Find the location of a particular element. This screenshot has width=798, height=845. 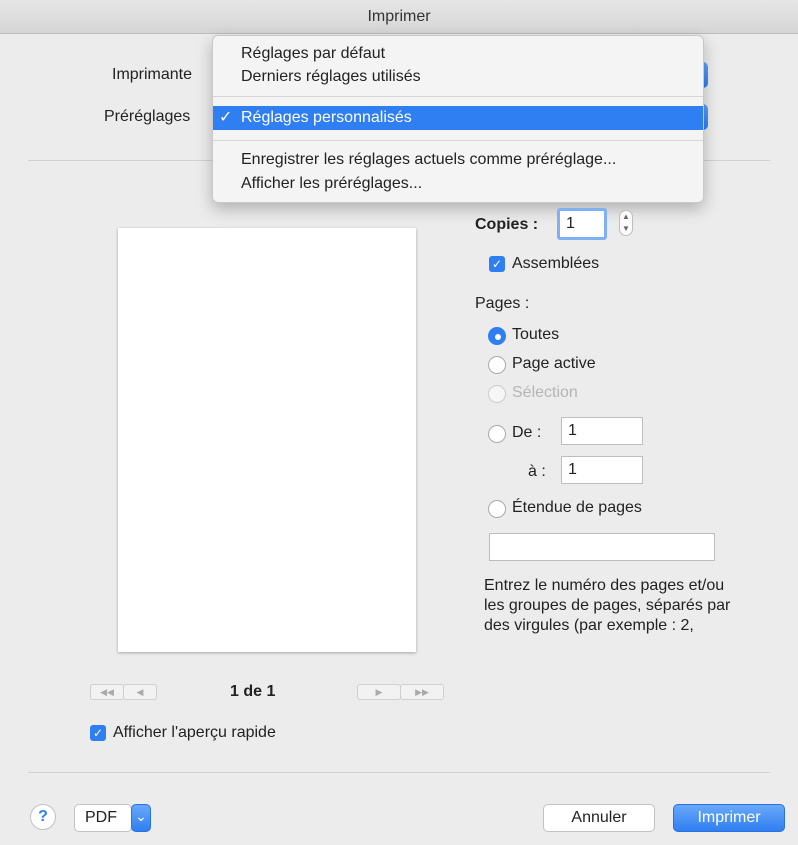

radio-page-range is located at coordinates (497, 509).